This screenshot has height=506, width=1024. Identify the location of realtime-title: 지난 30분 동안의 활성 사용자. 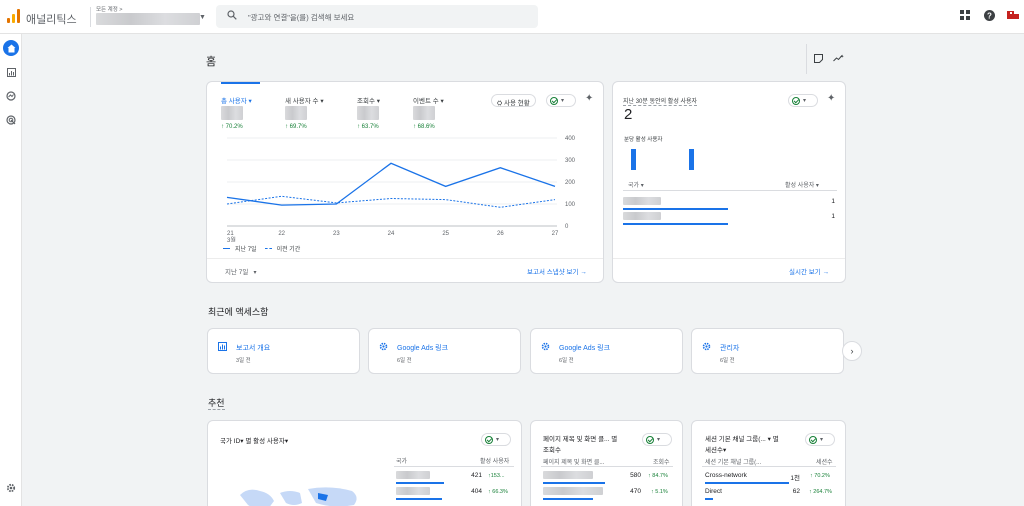
(660, 101).